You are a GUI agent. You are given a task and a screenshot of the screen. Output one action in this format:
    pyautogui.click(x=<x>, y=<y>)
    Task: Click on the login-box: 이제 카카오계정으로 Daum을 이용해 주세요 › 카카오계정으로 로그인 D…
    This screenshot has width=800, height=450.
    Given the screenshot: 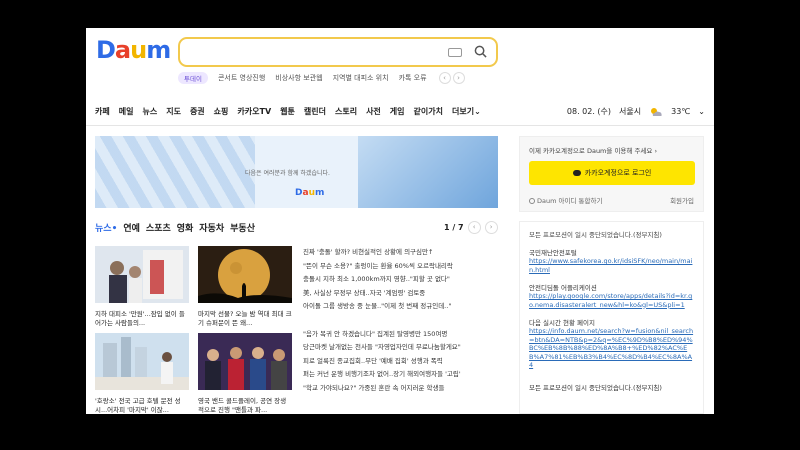 What is the action you would take?
    pyautogui.click(x=611, y=174)
    